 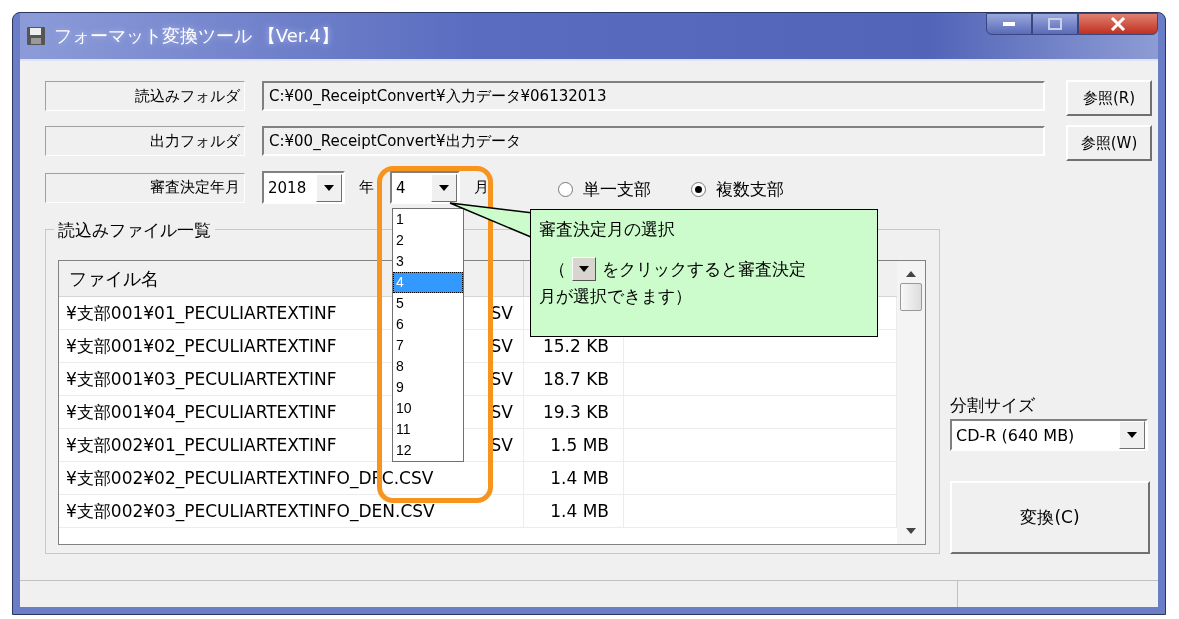 I want to click on folder-label: 読込みフォルダ, so click(x=145, y=96).